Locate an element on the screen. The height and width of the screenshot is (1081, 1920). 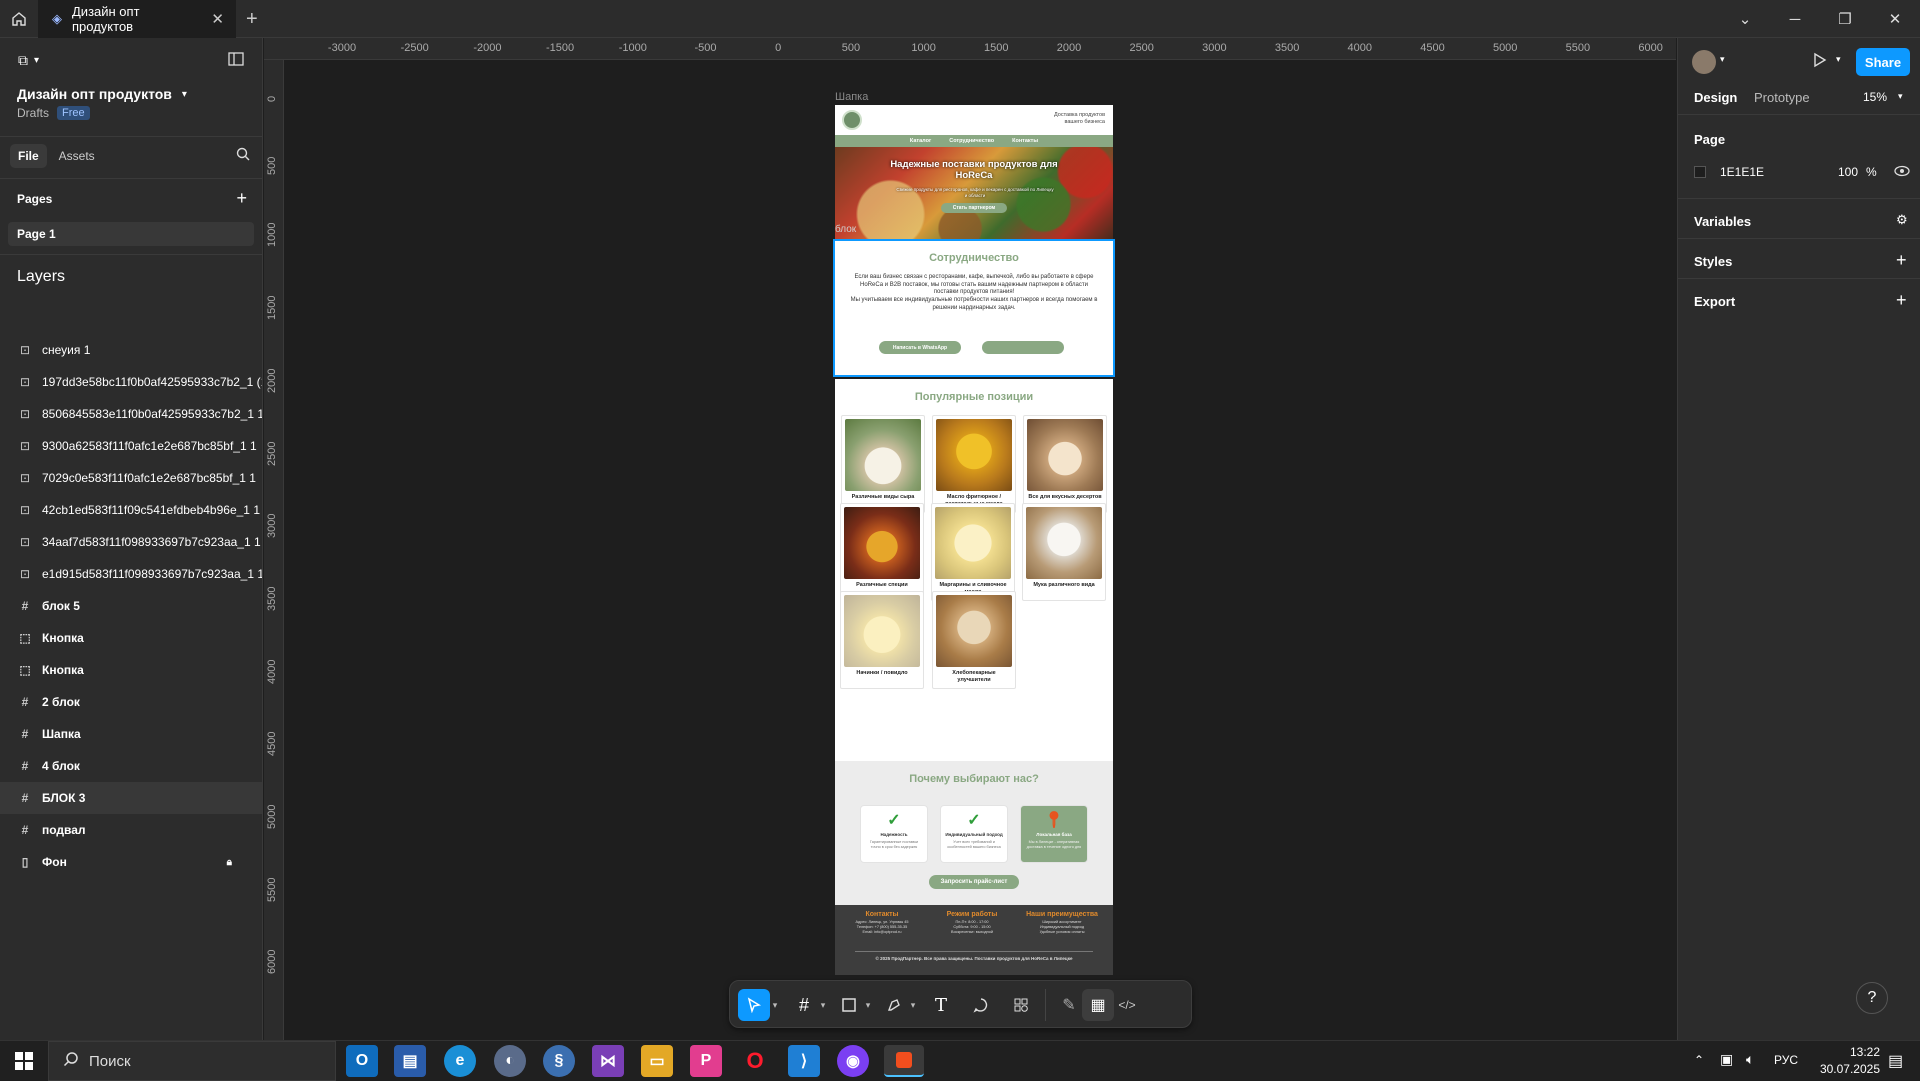
help-icon: ? is located at coordinates (1872, 998).